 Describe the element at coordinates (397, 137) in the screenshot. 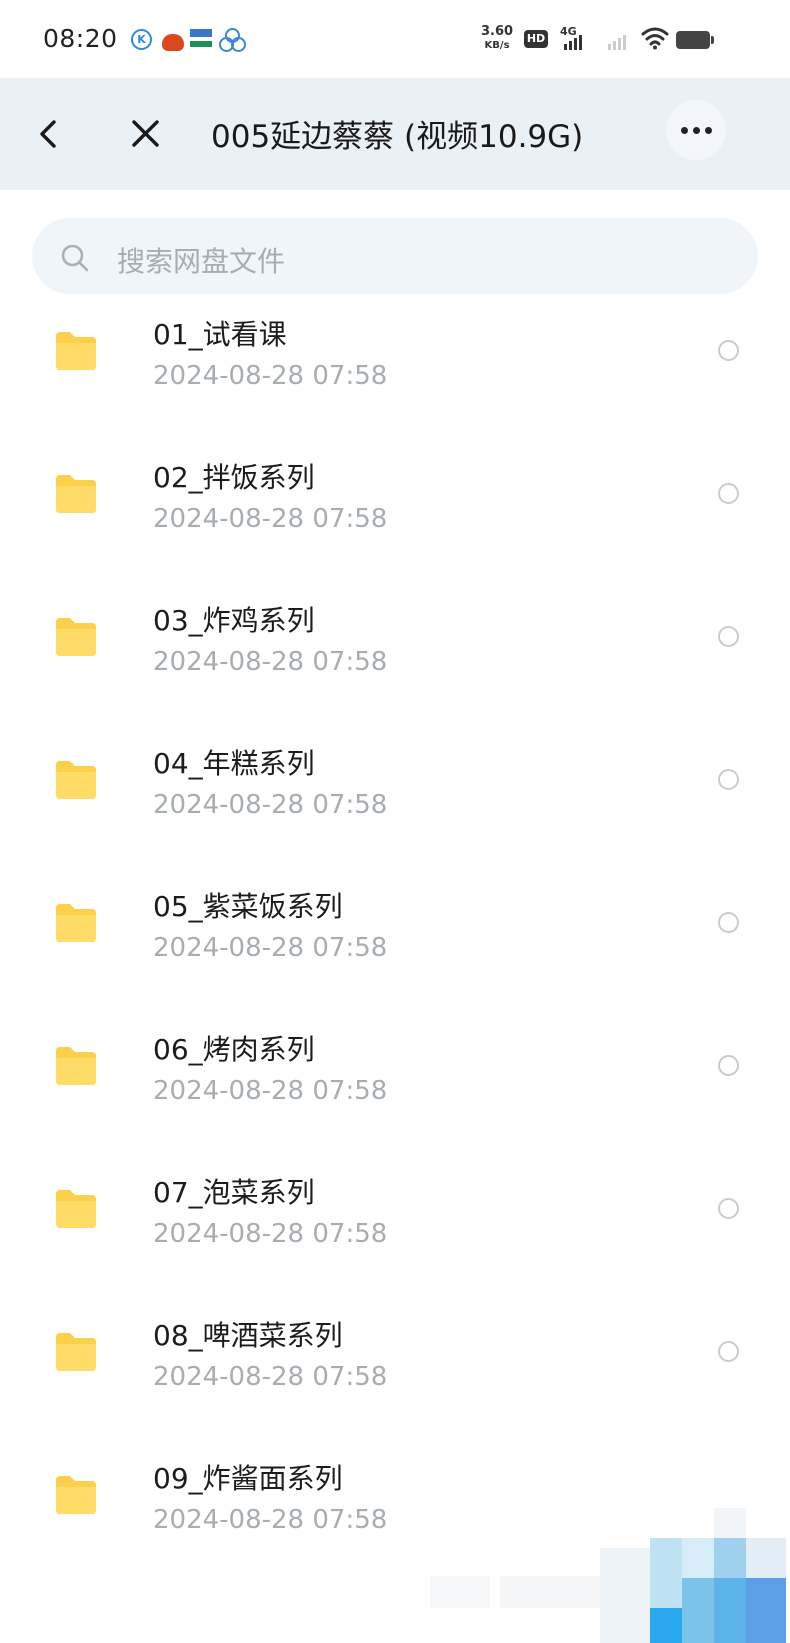

I see `page-title: 005延边蔡蔡 (视频10.9G)` at that location.